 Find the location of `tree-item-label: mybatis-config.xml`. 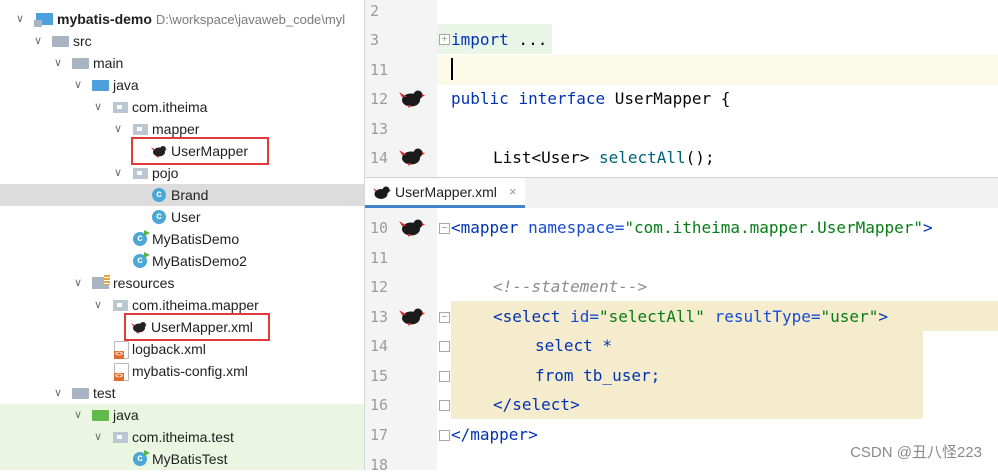

tree-item-label: mybatis-config.xml is located at coordinates (190, 371).